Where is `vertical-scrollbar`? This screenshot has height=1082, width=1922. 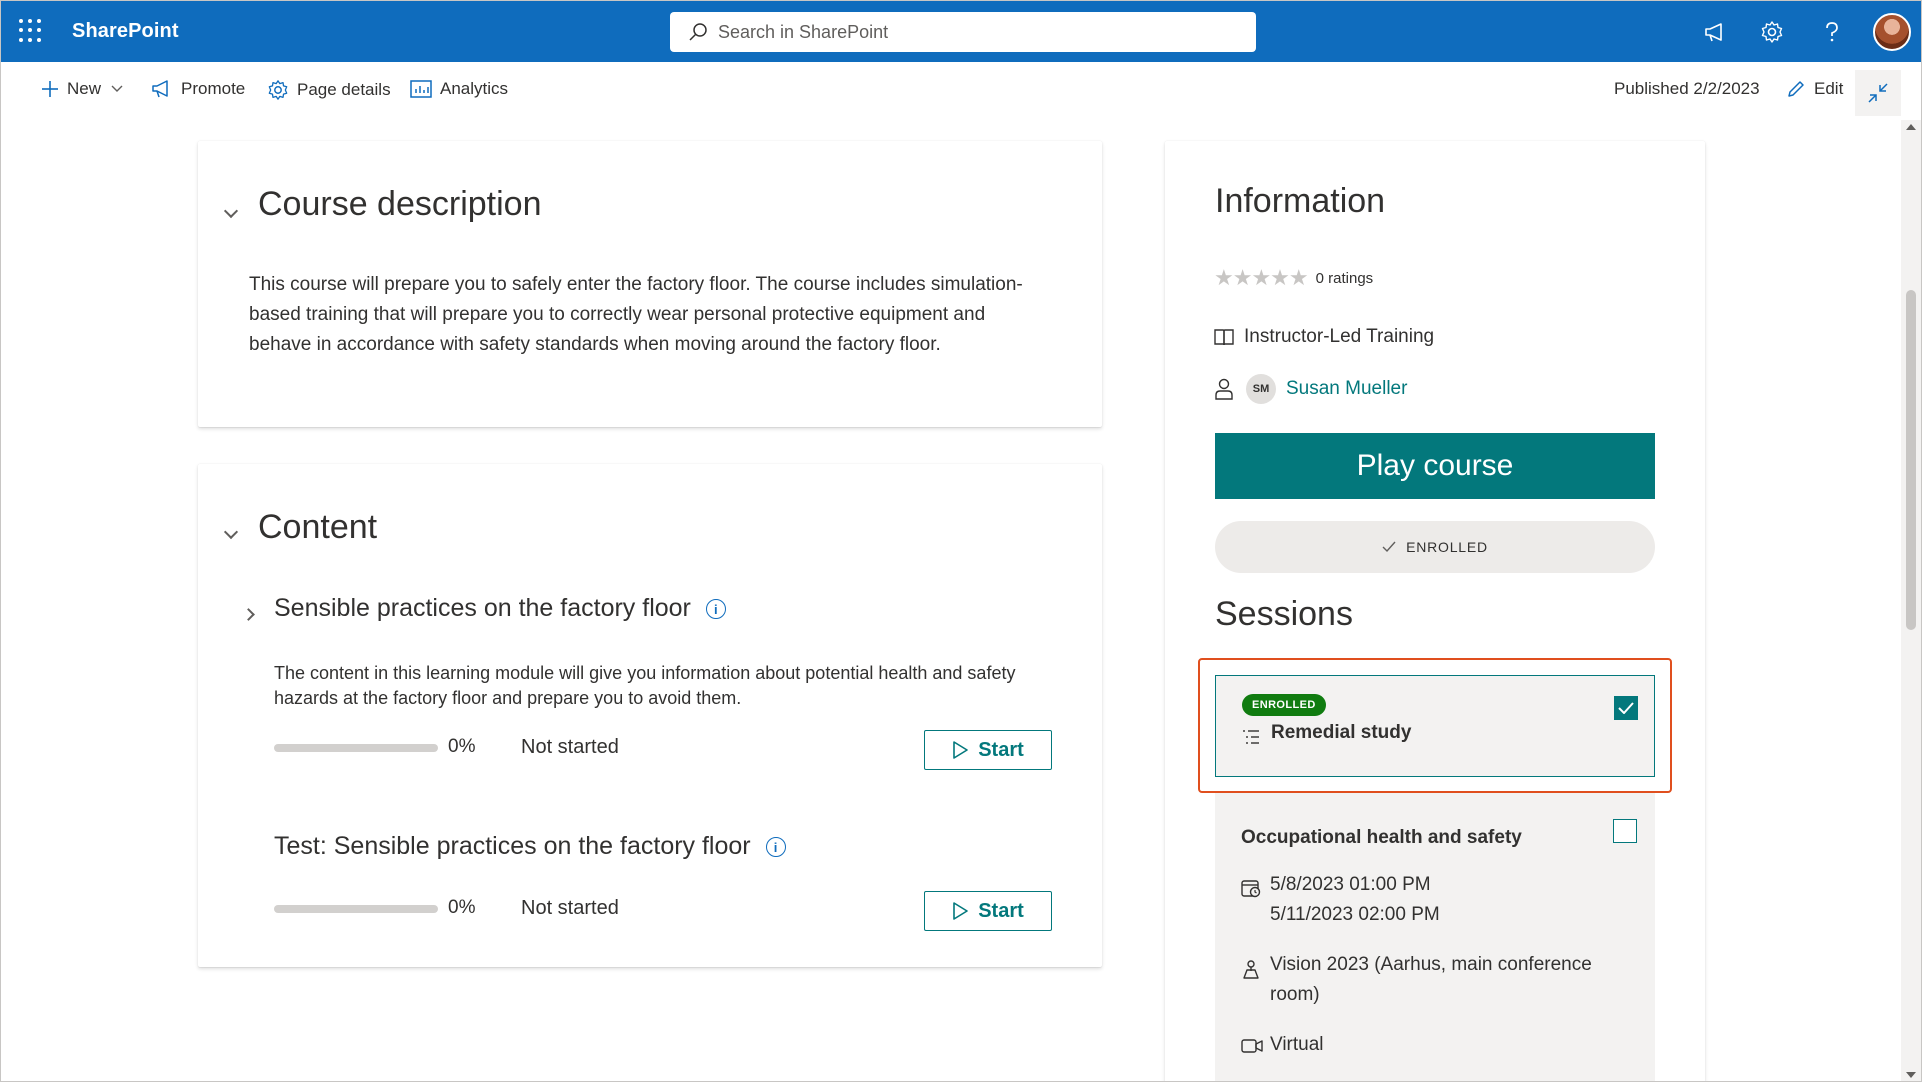 vertical-scrollbar is located at coordinates (1911, 600).